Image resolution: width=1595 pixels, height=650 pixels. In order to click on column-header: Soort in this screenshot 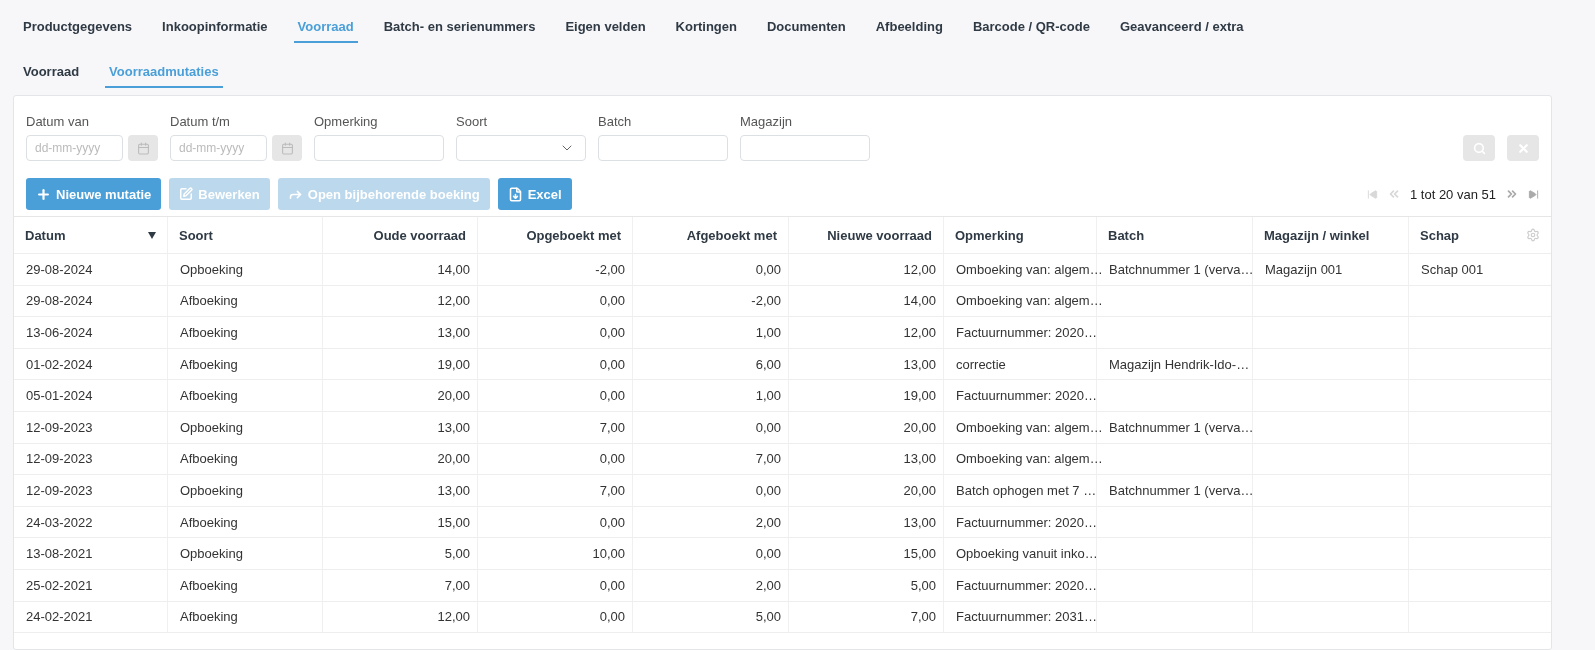, I will do `click(196, 235)`.